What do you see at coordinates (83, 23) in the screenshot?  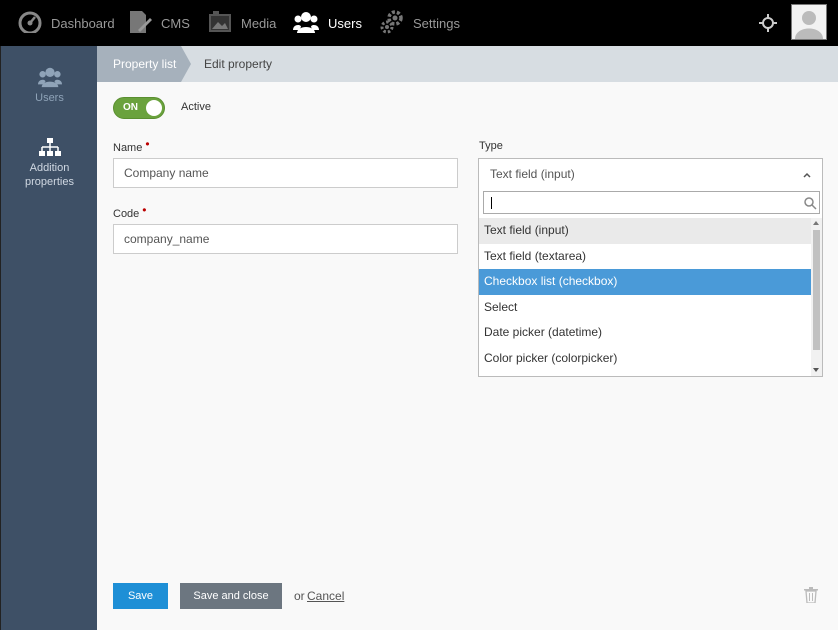 I see `nav-dashboard-label: Dashboard` at bounding box center [83, 23].